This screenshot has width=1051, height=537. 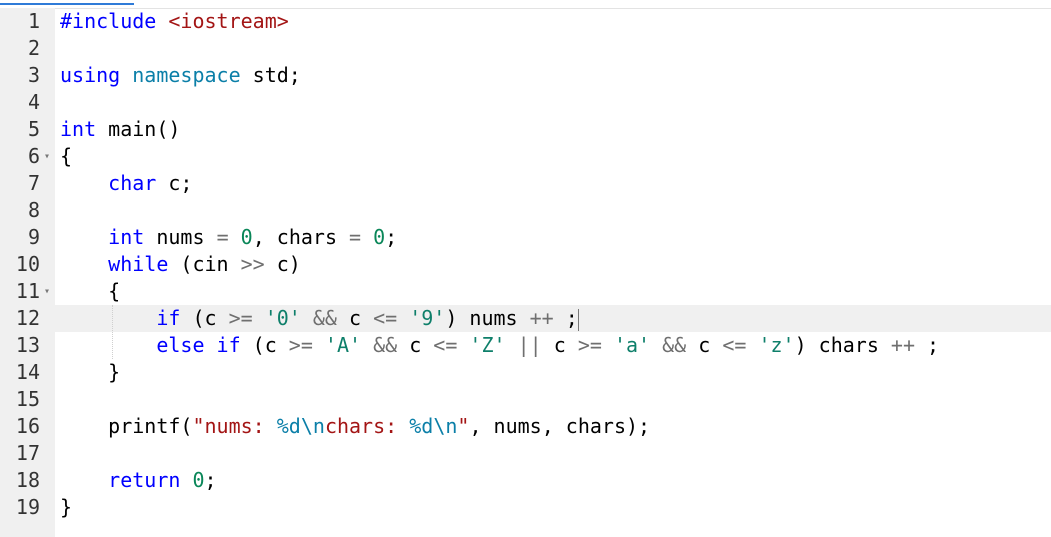 What do you see at coordinates (632, 345) in the screenshot?
I see `code-token: 'a'` at bounding box center [632, 345].